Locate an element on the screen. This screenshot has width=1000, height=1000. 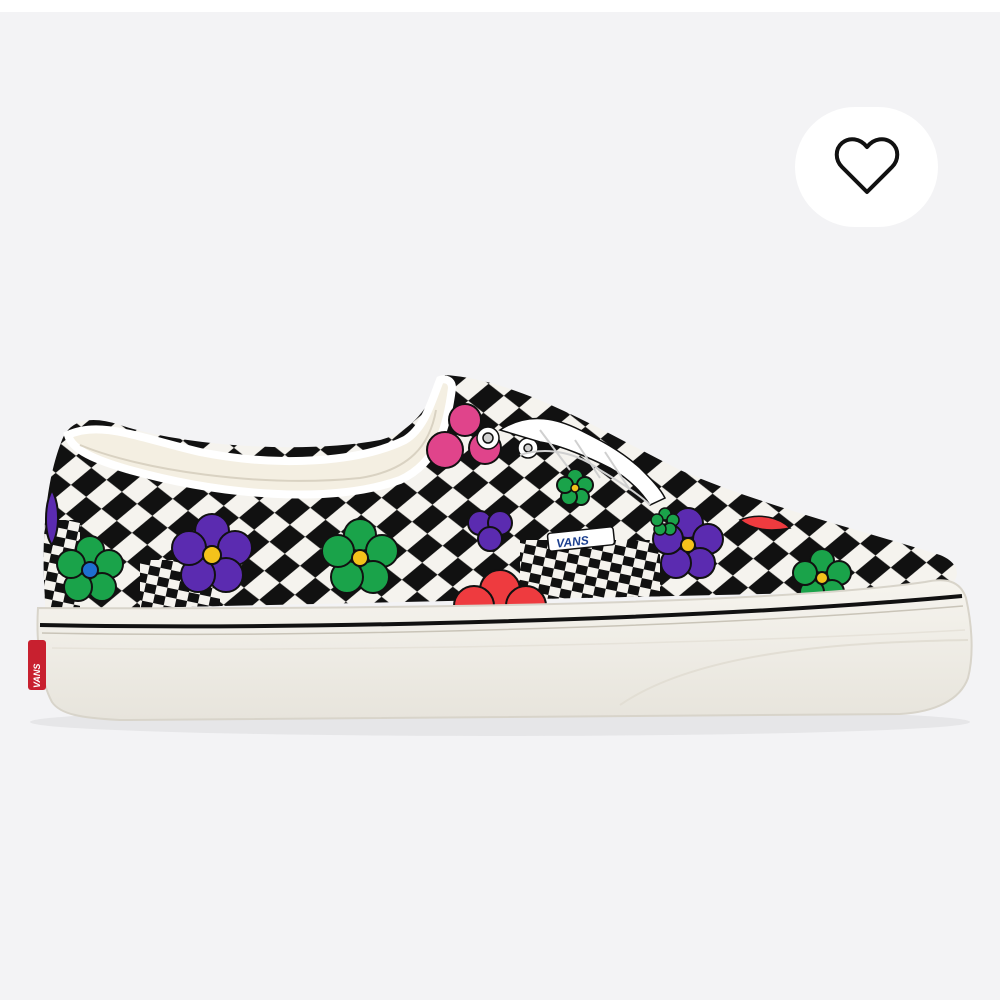
heel-tab: VANS is located at coordinates (37, 665).